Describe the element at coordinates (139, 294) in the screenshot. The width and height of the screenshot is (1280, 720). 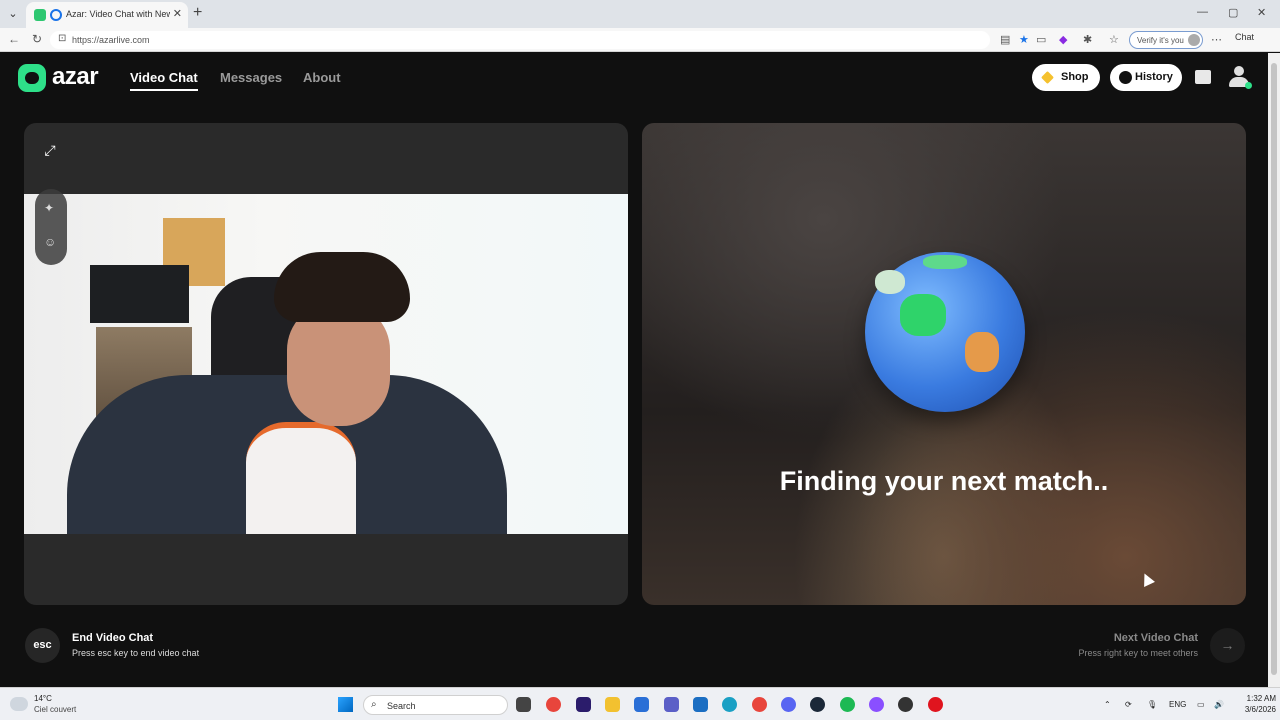
I see `background-tv` at that location.